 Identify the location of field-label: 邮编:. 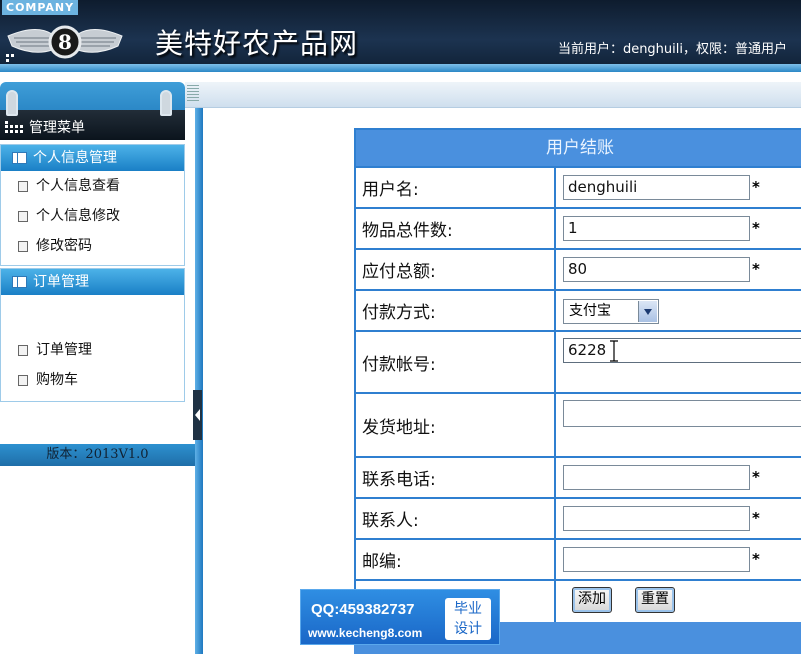
(456, 559).